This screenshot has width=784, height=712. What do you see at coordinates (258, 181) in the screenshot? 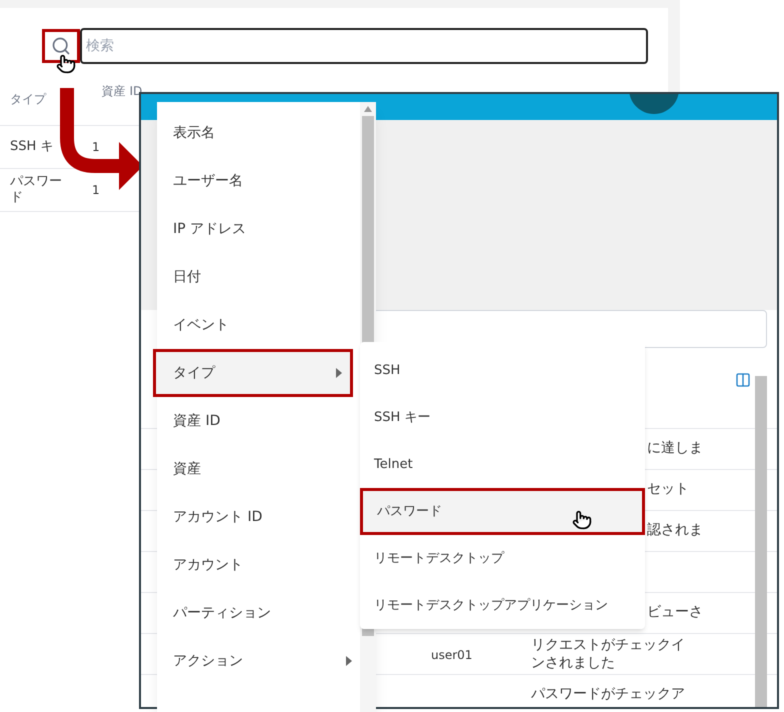
I see `menu-item: ユーザー名` at bounding box center [258, 181].